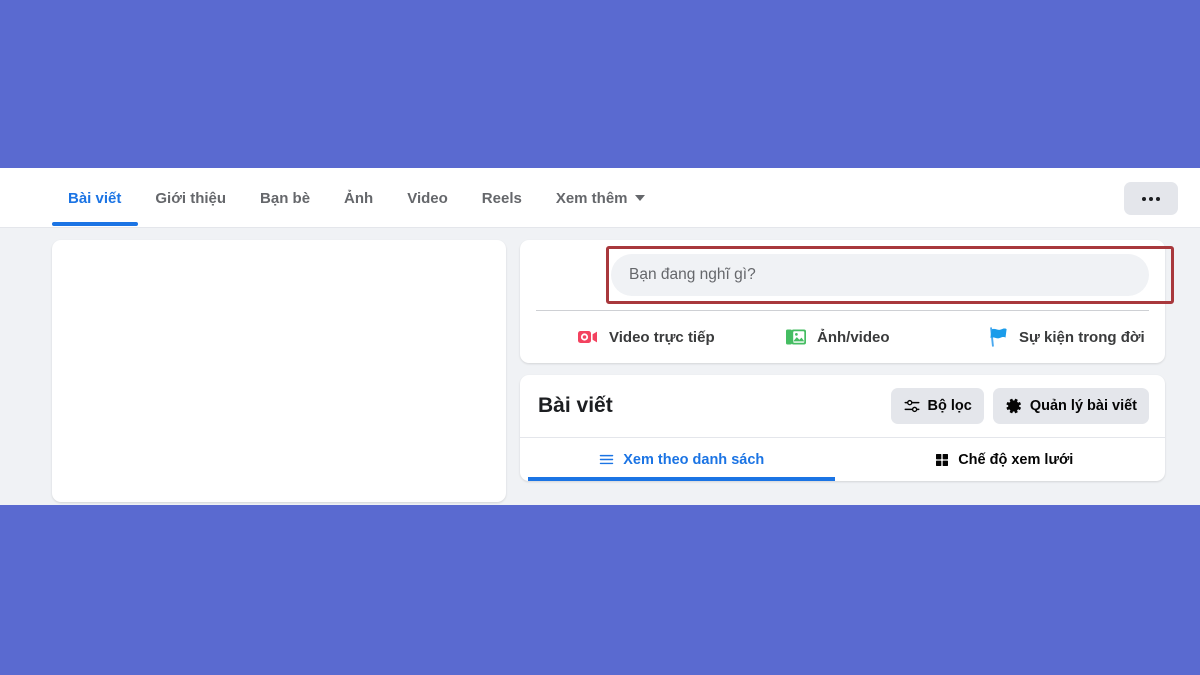 The image size is (1200, 675). Describe the element at coordinates (587, 337) in the screenshot. I see `live-video-icon` at that location.